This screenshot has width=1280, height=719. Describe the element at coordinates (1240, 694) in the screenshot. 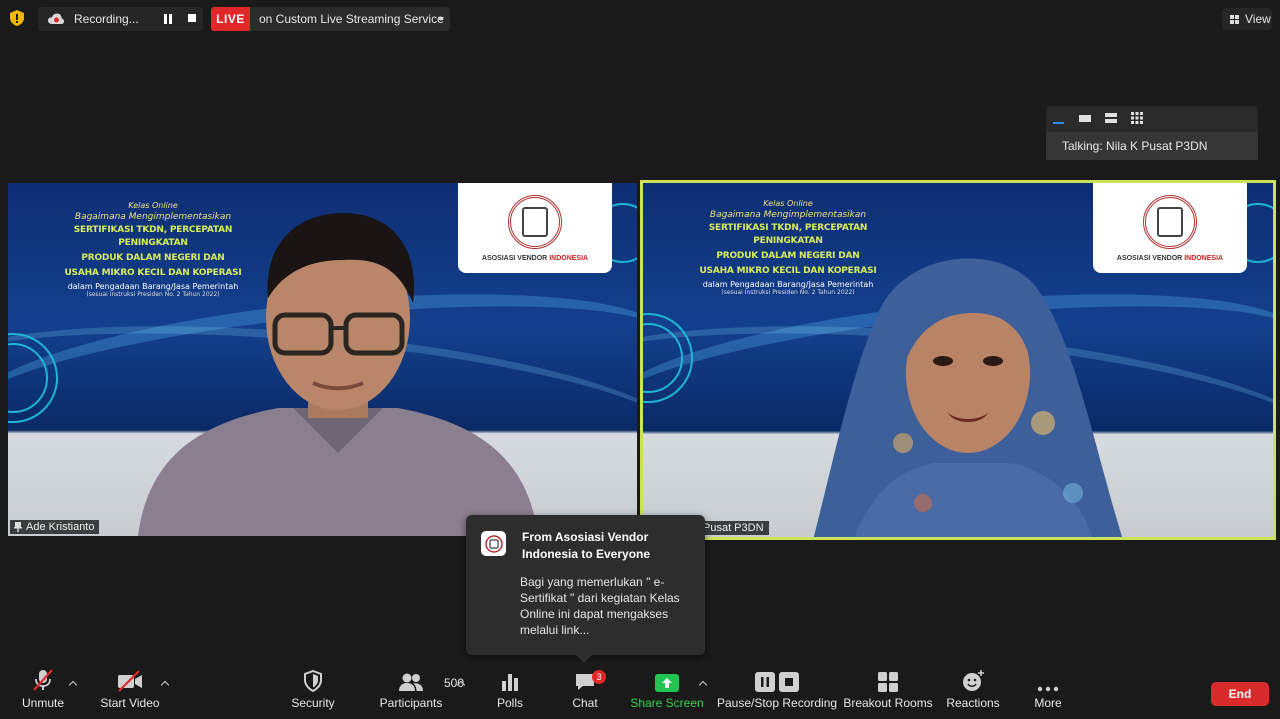

I see `end-meeting-button: End` at that location.